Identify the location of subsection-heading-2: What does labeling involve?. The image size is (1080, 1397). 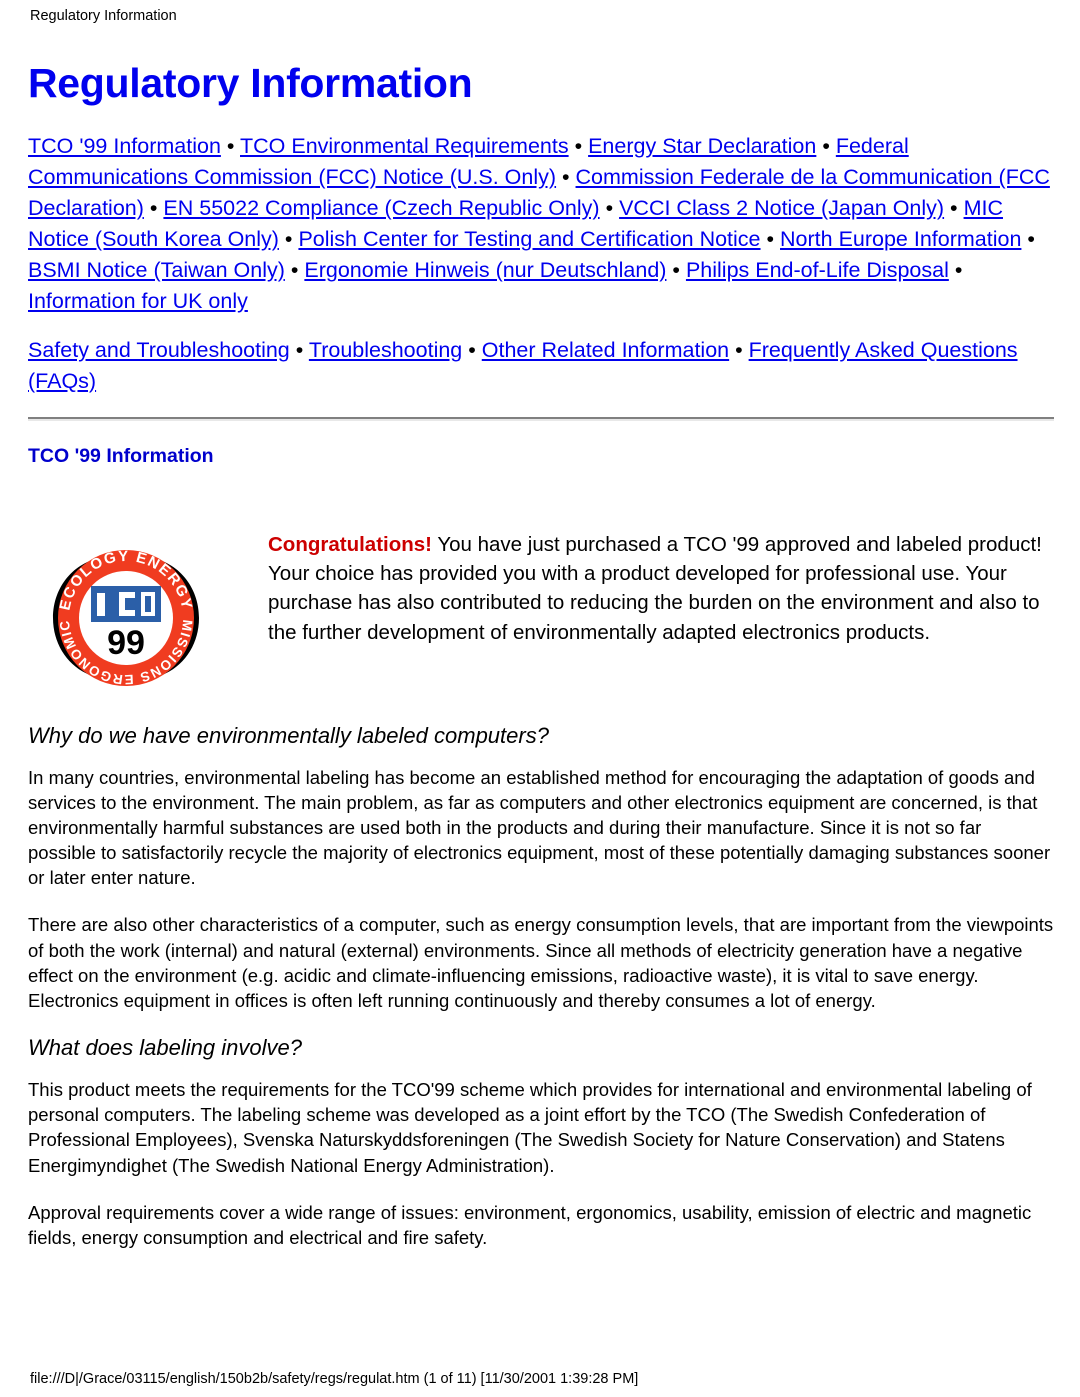
(165, 1048).